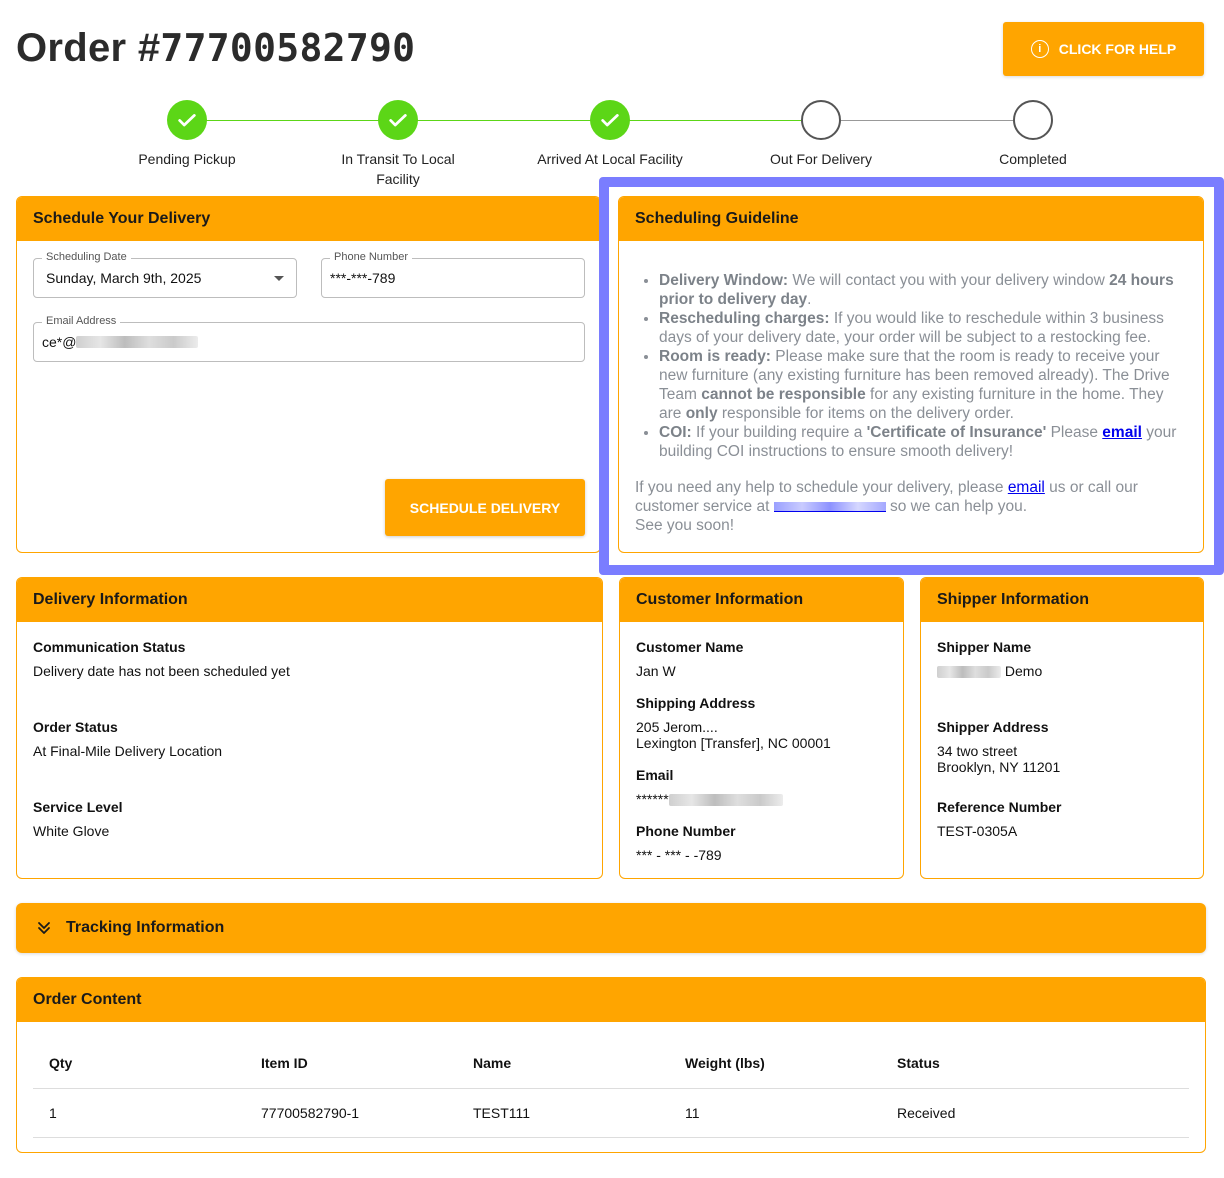 This screenshot has width=1224, height=1178. Describe the element at coordinates (75, 727) in the screenshot. I see `order-status-label: Order Status` at that location.